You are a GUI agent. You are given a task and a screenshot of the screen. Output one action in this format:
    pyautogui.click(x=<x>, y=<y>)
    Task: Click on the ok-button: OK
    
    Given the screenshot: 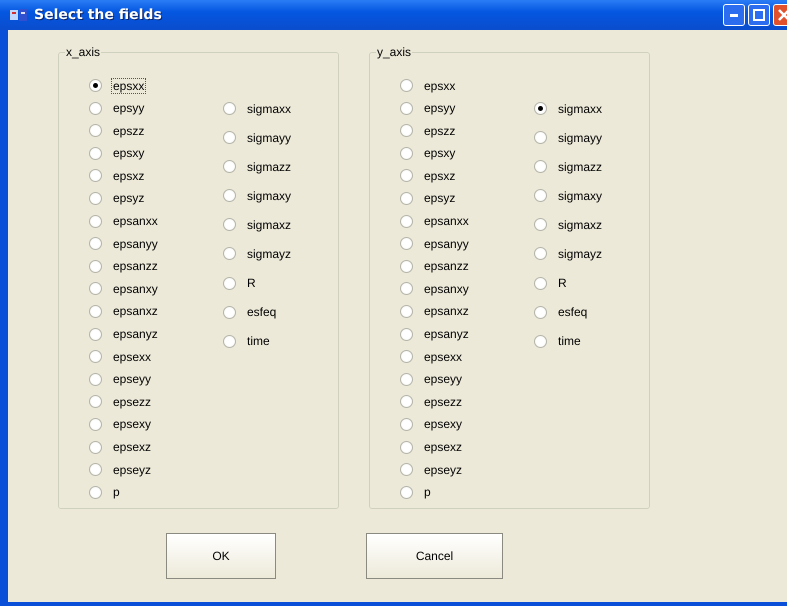 What is the action you would take?
    pyautogui.click(x=221, y=556)
    